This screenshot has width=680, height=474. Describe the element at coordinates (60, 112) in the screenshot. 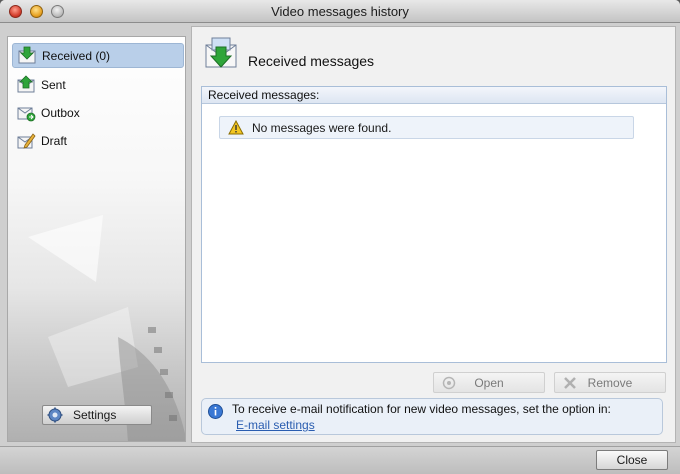

I see `sidebar-item-label: Outbox` at that location.